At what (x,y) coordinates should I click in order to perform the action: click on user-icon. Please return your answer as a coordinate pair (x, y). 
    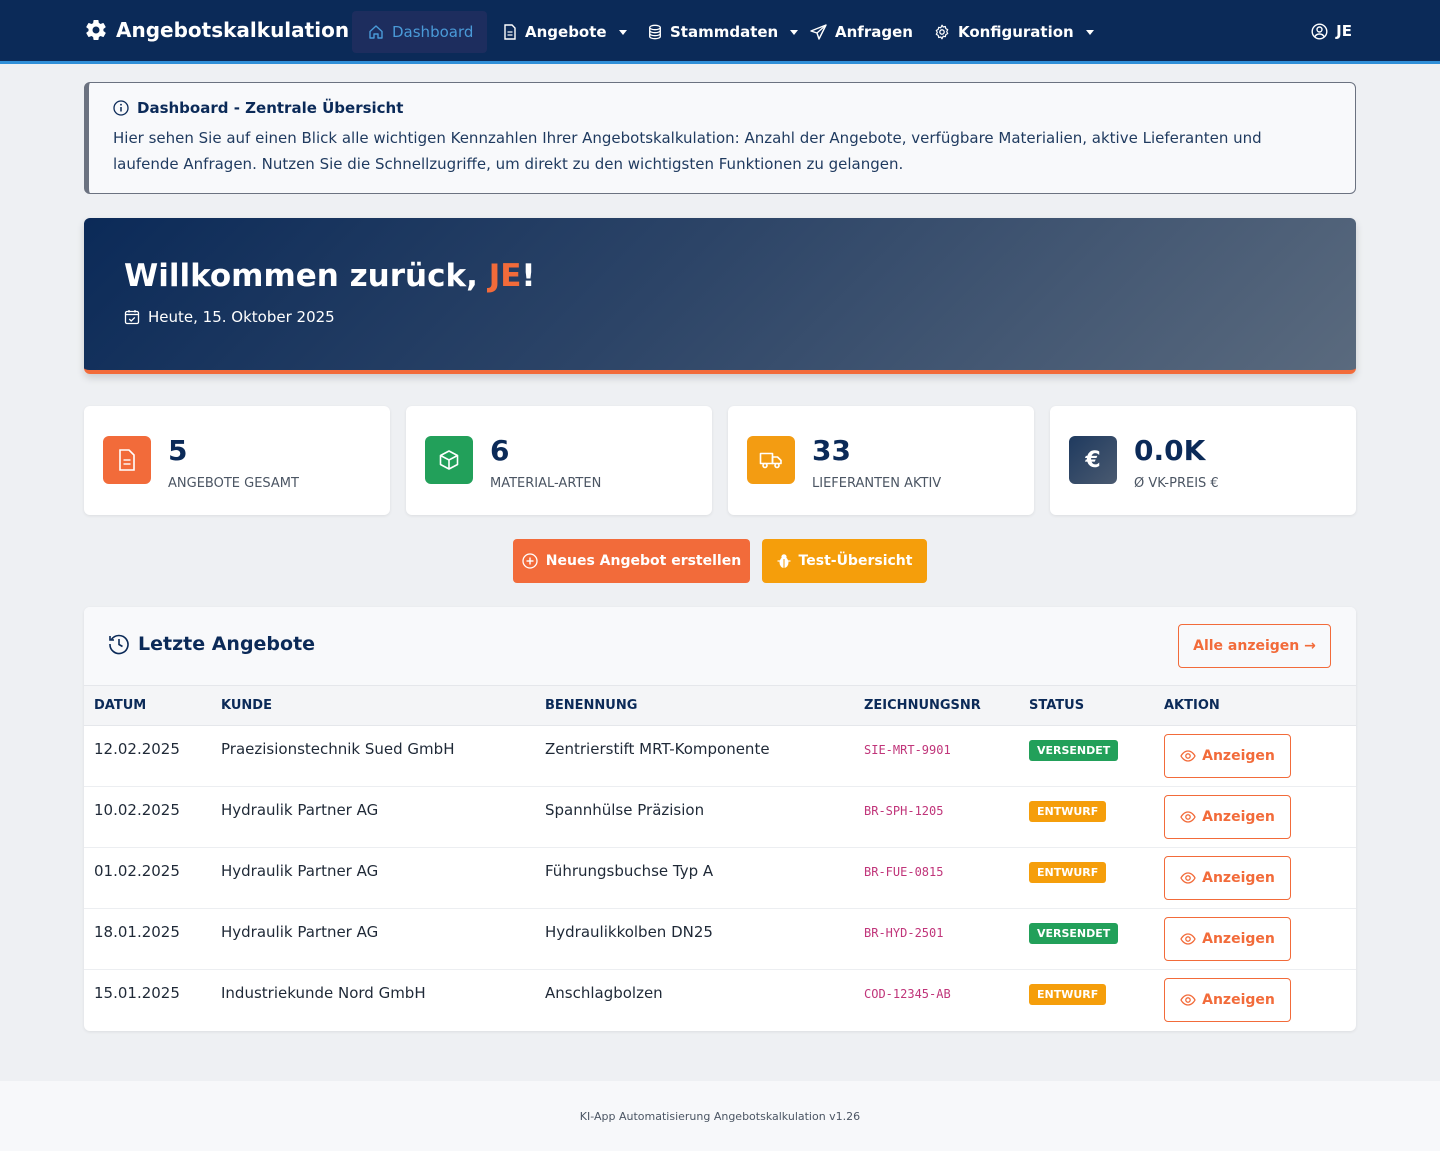
    Looking at the image, I should click on (1319, 31).